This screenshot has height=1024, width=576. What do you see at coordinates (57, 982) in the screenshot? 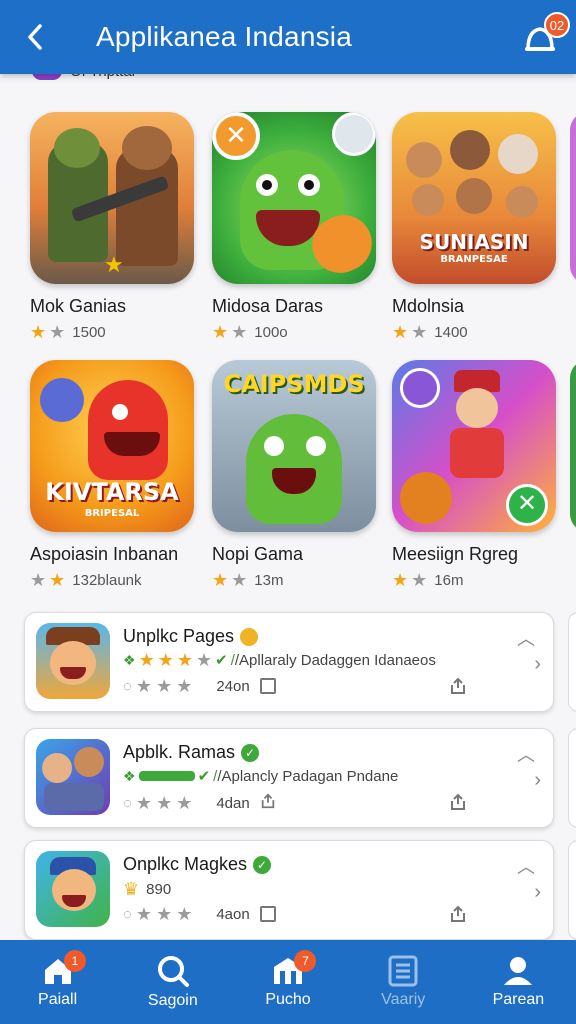
I see `nav-item-home: Paiall 1` at bounding box center [57, 982].